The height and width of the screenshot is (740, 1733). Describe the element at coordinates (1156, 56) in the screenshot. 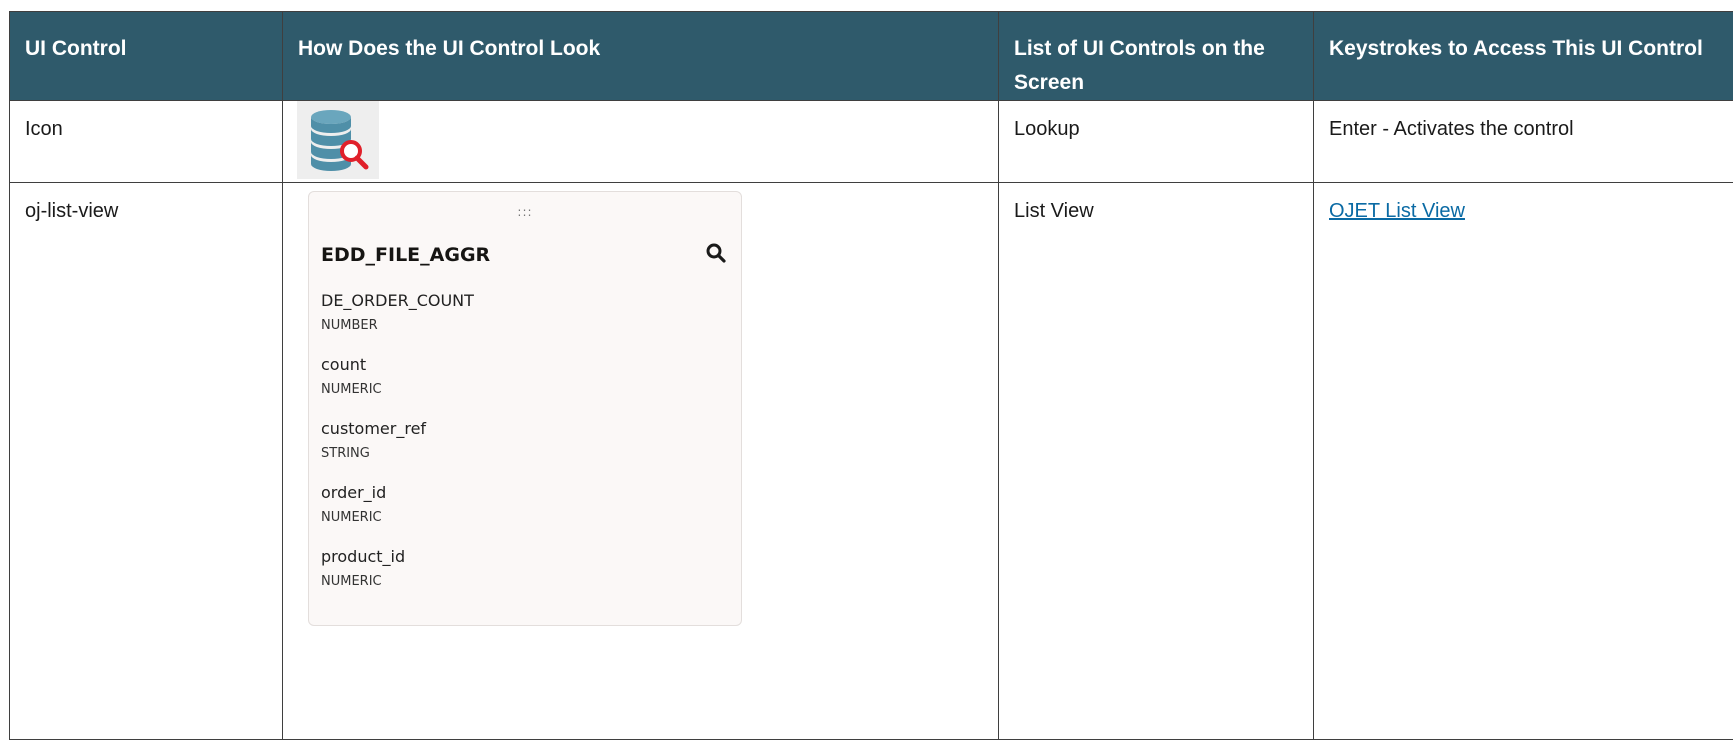

I see `header-controls-list: List of UI Controls on the Screen` at that location.